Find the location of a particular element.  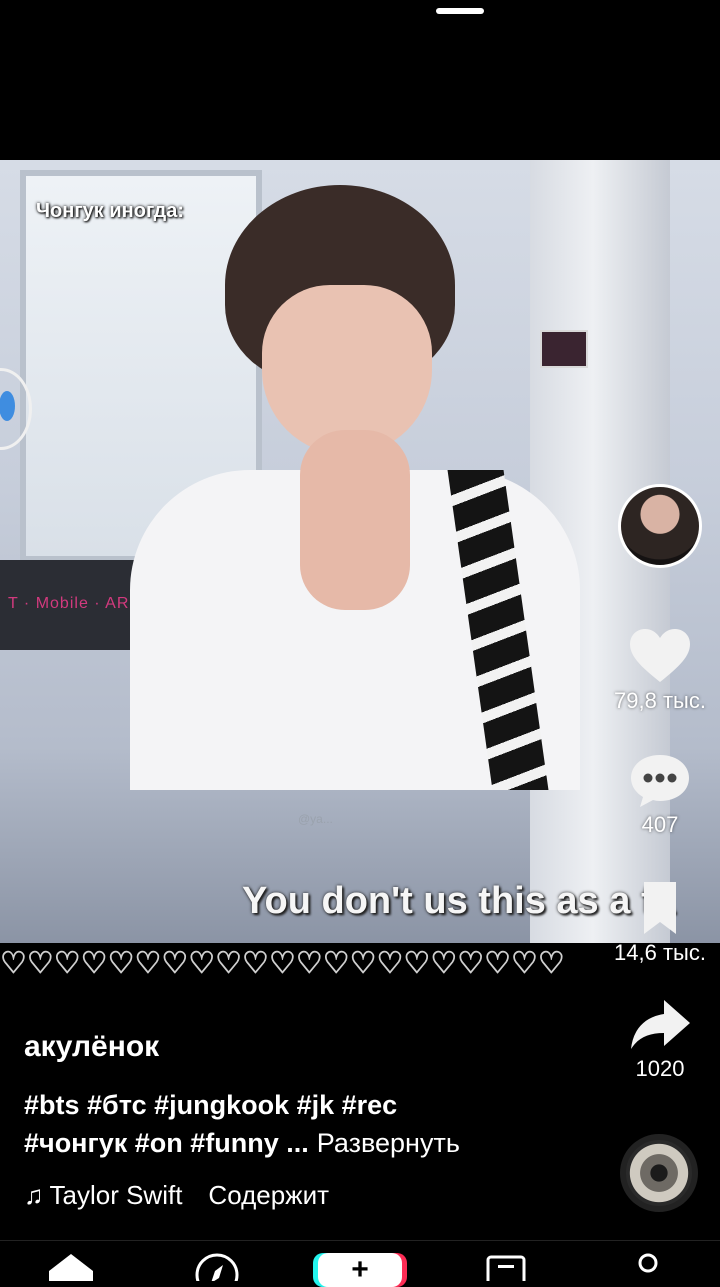

like-count: 79,8 тыс. is located at coordinates (660, 700).